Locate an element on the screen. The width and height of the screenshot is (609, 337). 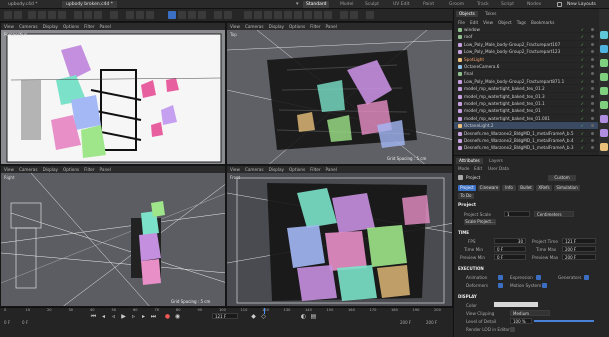
render-icon is located at coordinates (140, 15).